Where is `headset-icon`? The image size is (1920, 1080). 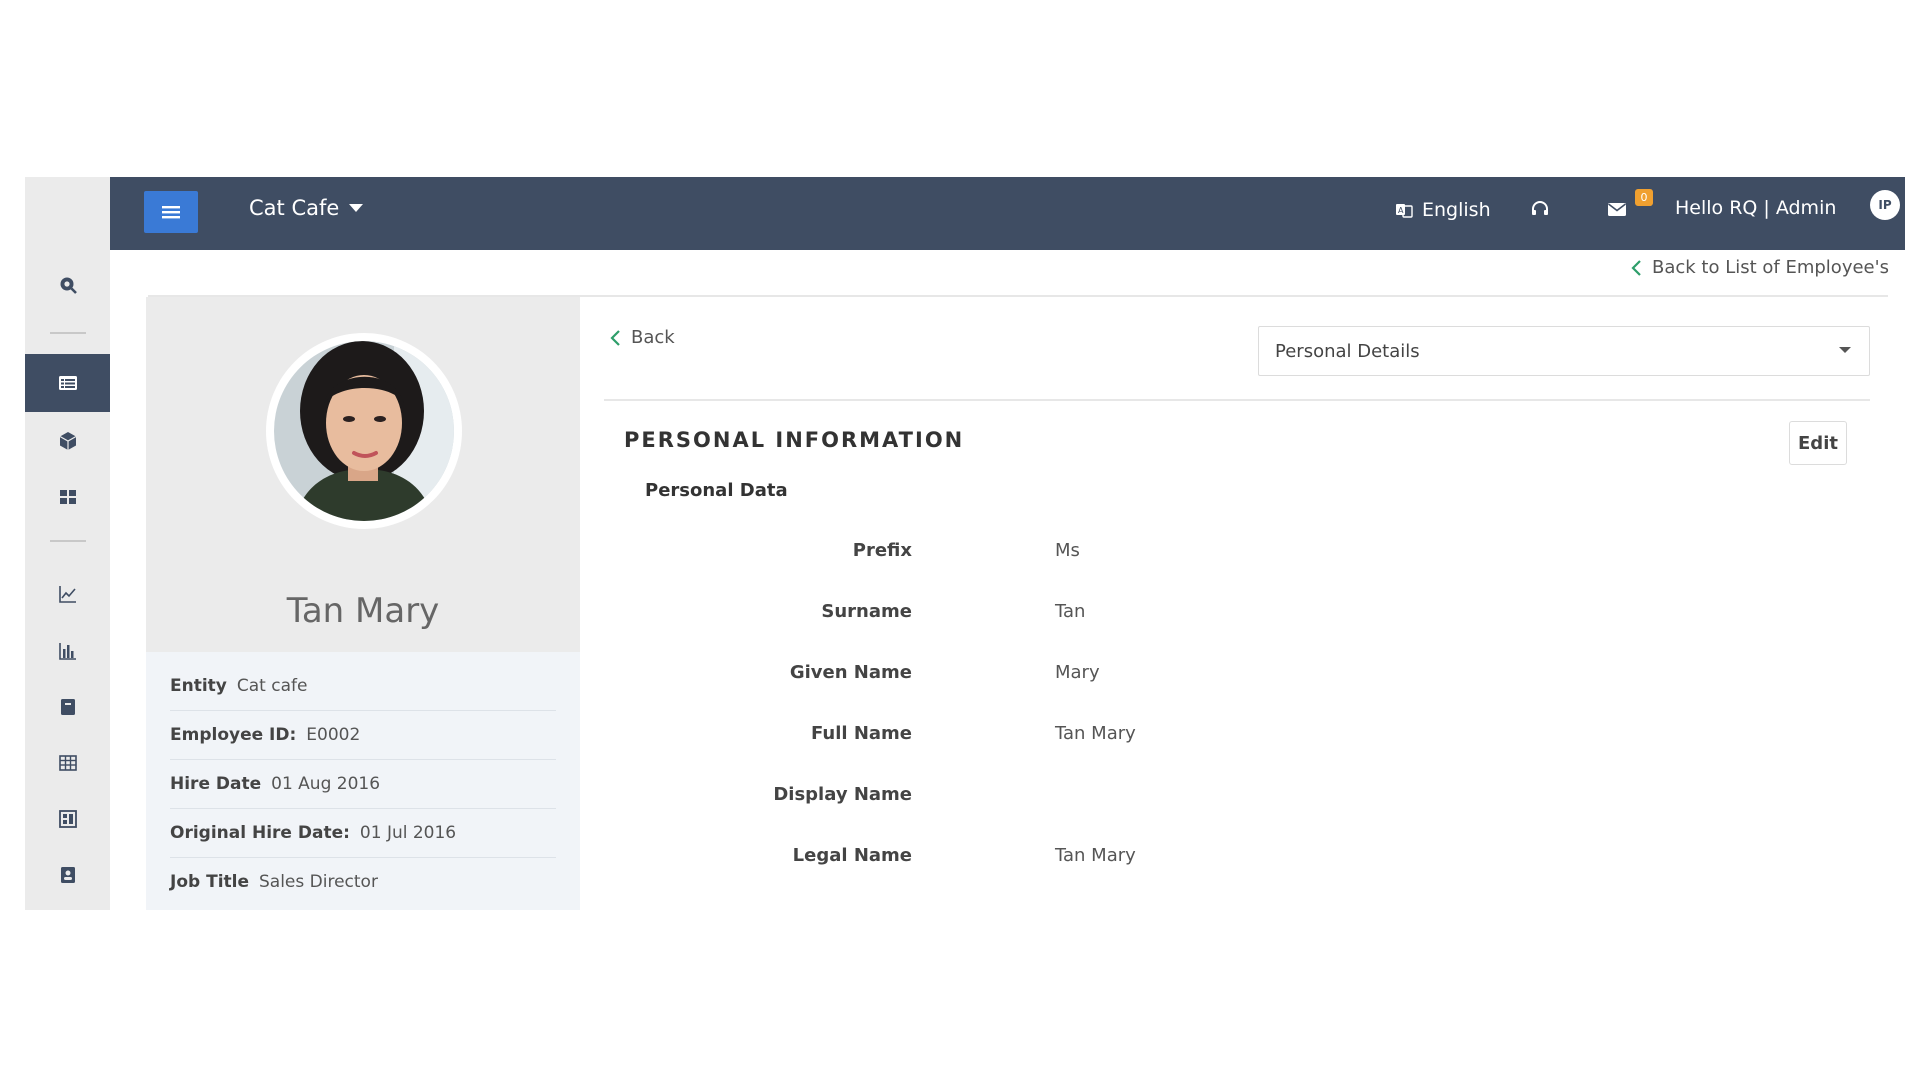
headset-icon is located at coordinates (1540, 208).